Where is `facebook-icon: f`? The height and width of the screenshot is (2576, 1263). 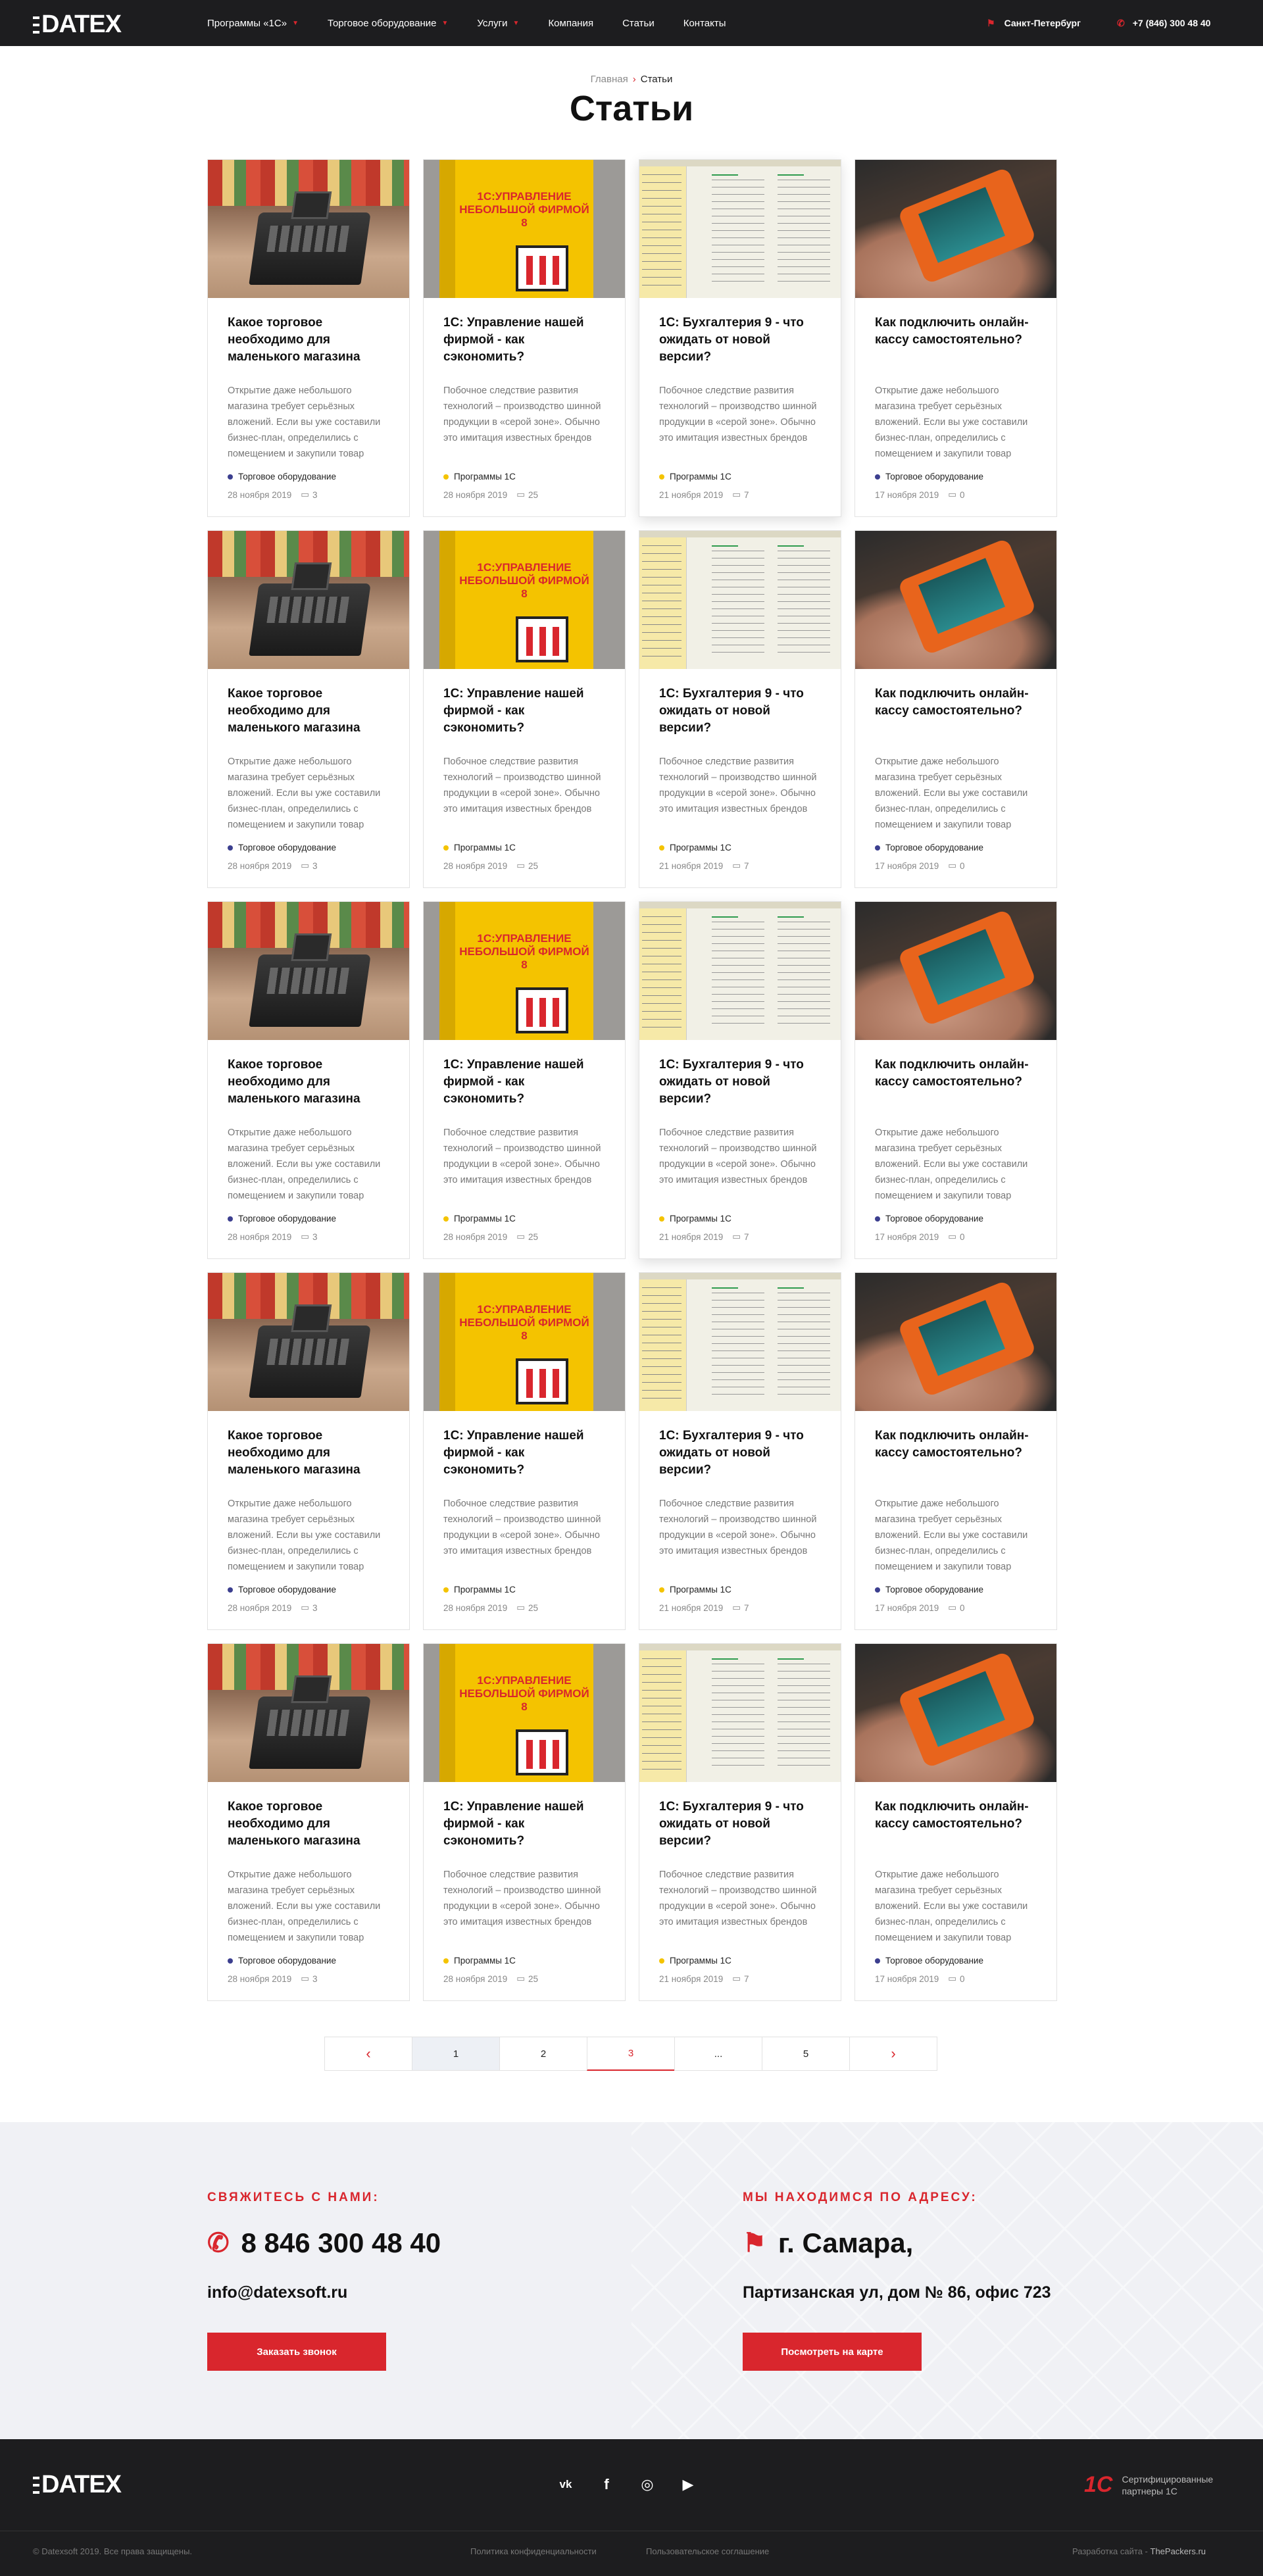 facebook-icon: f is located at coordinates (606, 2484).